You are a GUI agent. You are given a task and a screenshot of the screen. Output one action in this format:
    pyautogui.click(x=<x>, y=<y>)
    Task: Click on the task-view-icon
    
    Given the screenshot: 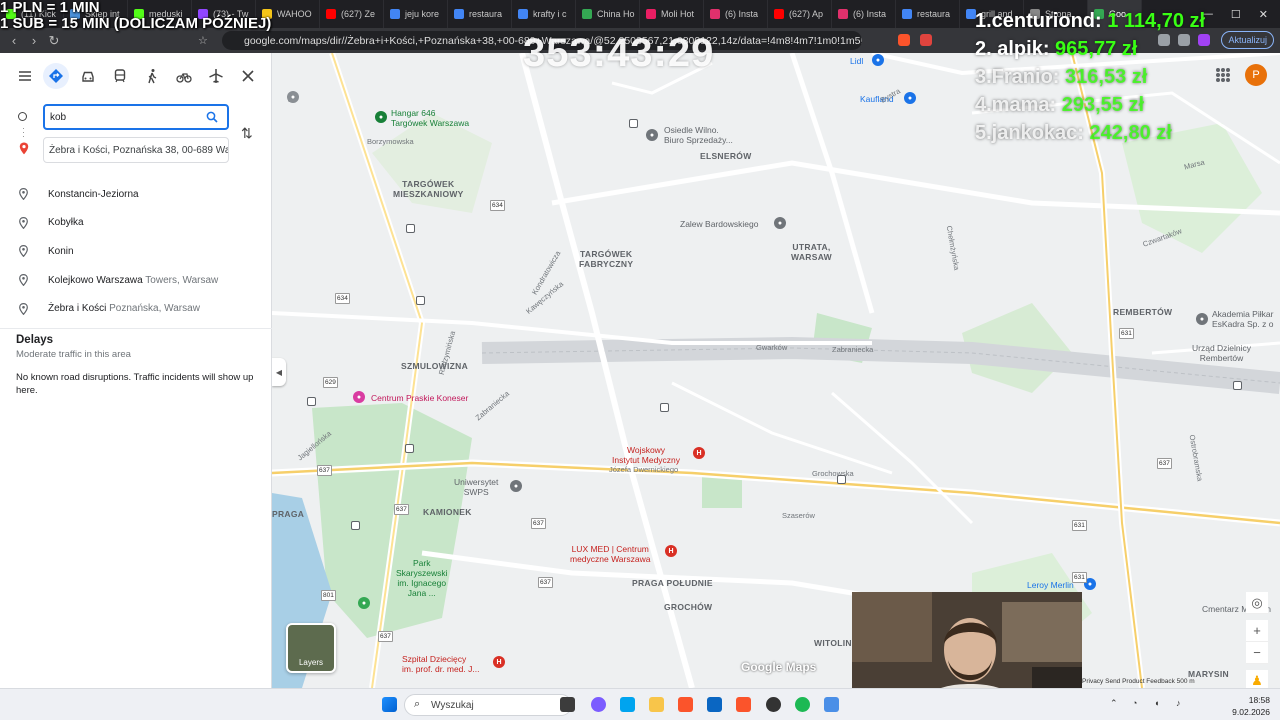 What is the action you would take?
    pyautogui.click(x=567, y=704)
    